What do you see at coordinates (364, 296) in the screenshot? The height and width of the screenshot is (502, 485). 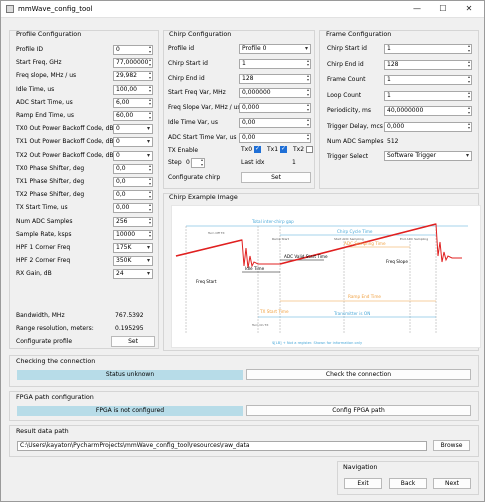 I see `ramp-end-label: Ramp End Time` at bounding box center [364, 296].